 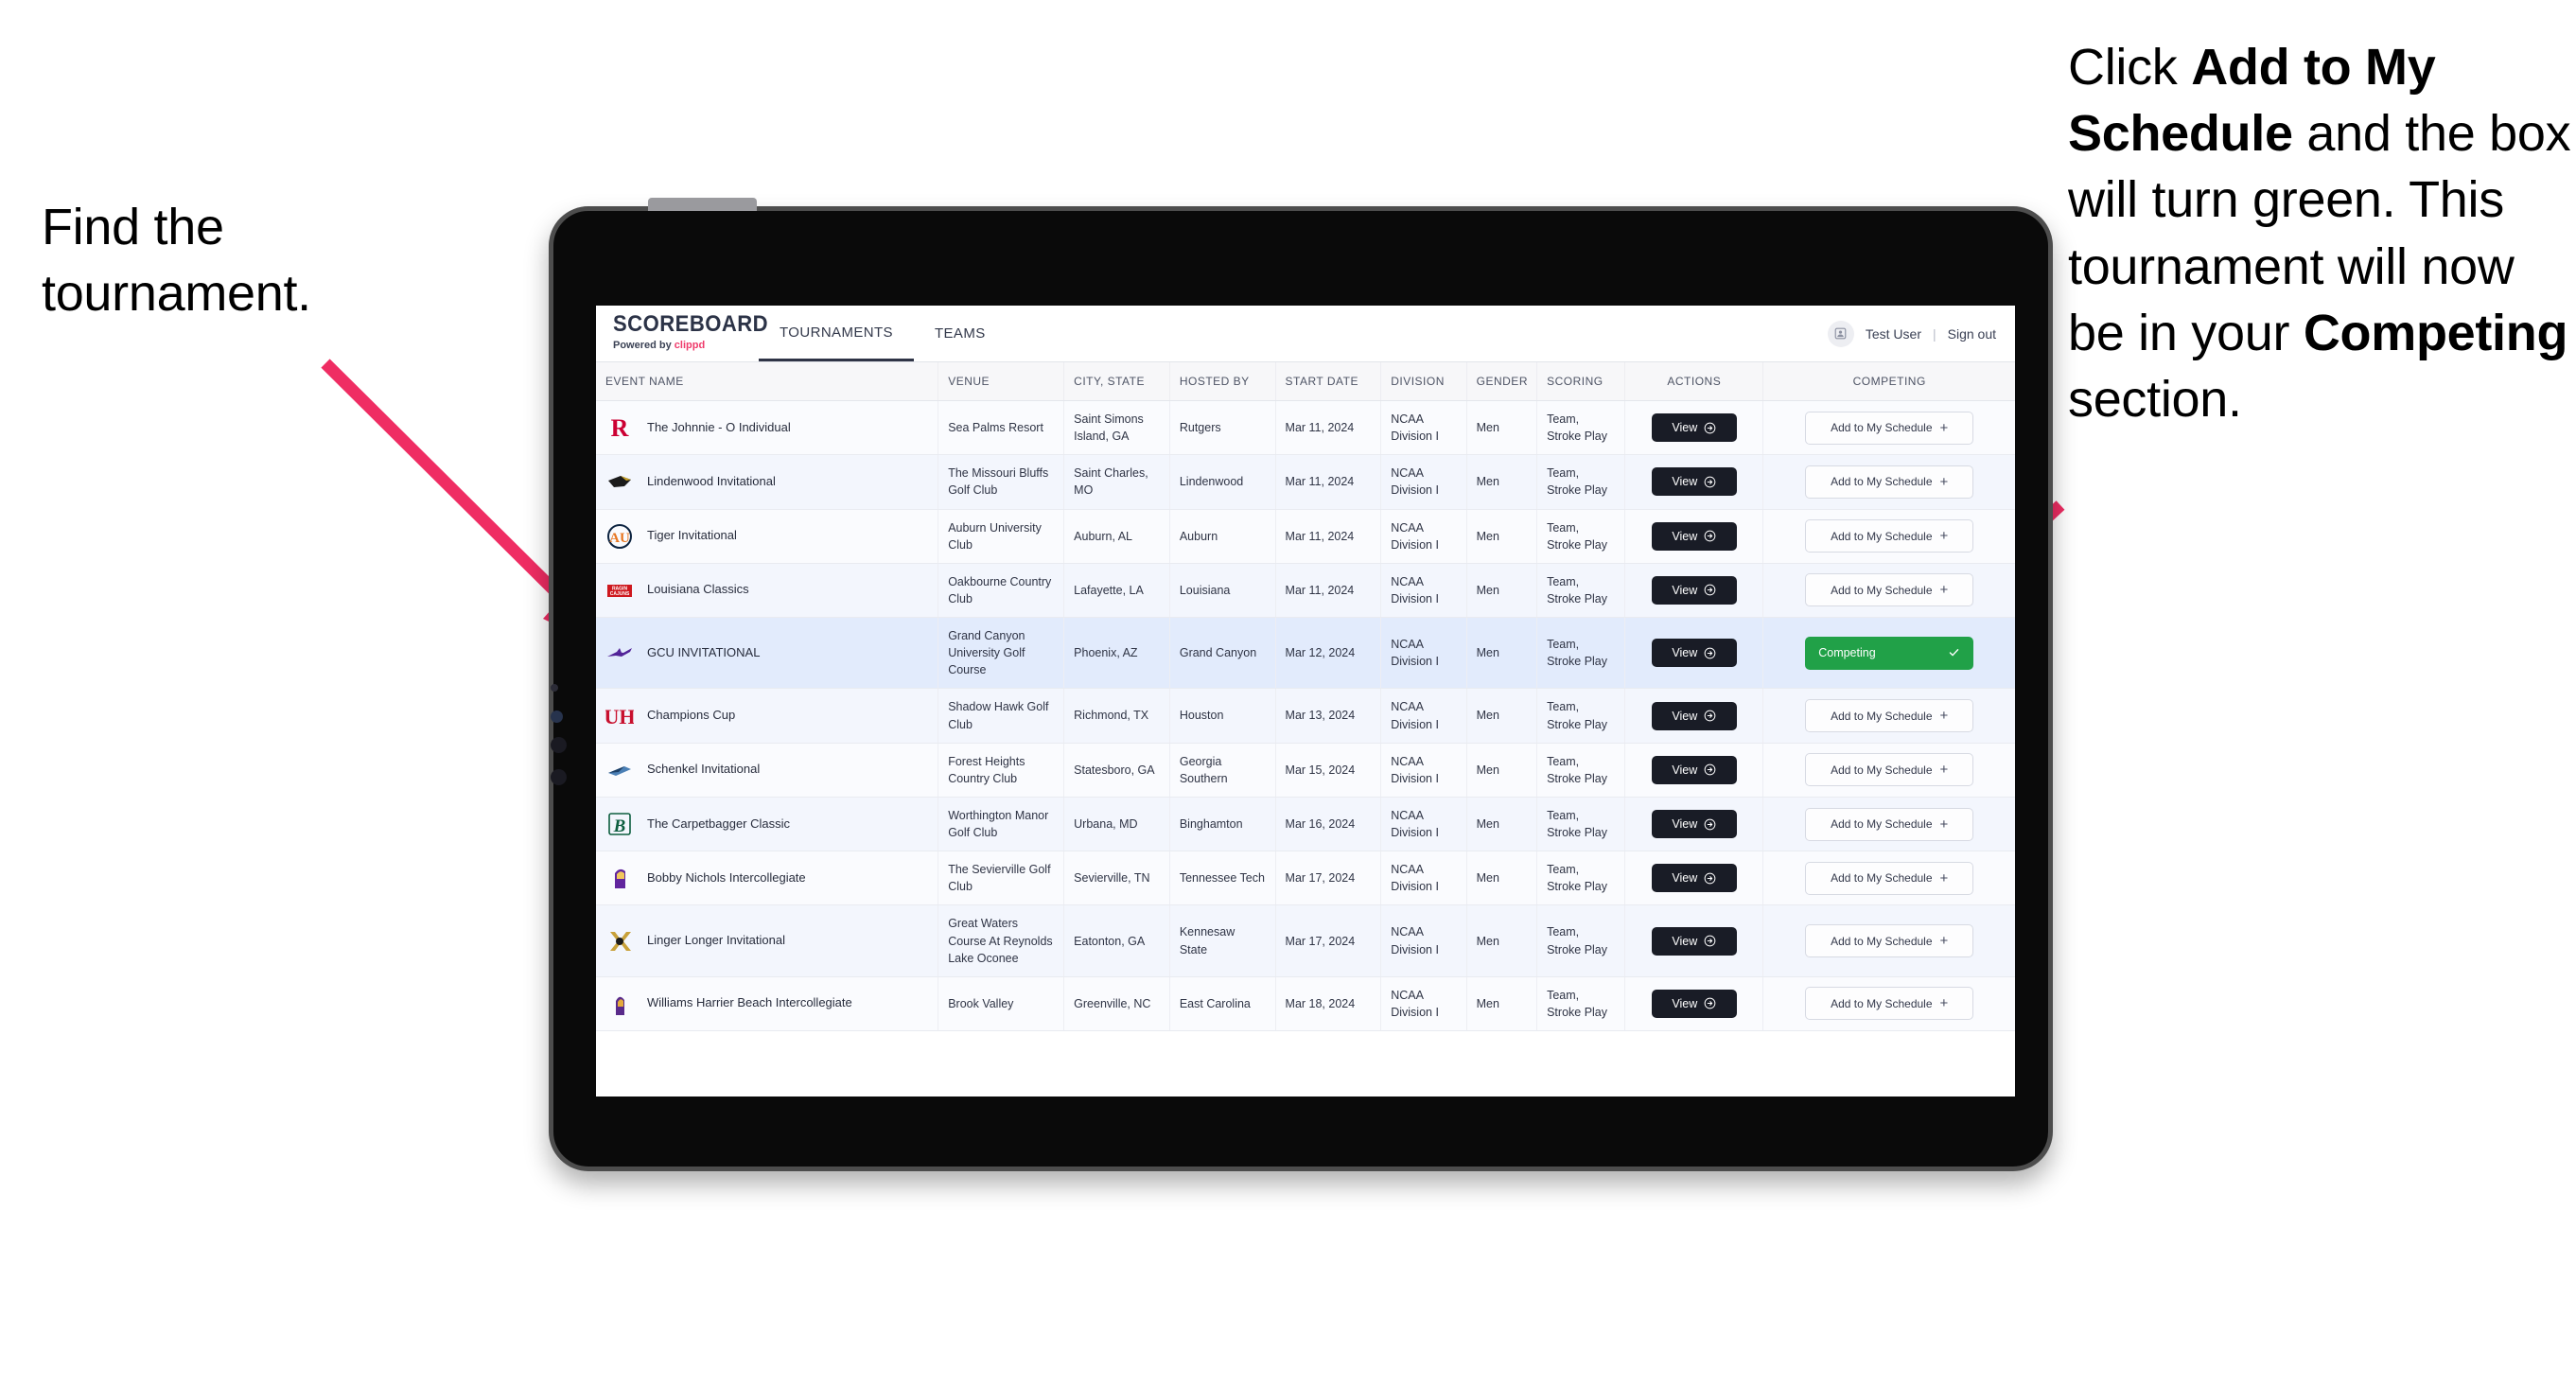 What do you see at coordinates (1223, 770) in the screenshot?
I see `cell-hosted-by: Georgia Southern` at bounding box center [1223, 770].